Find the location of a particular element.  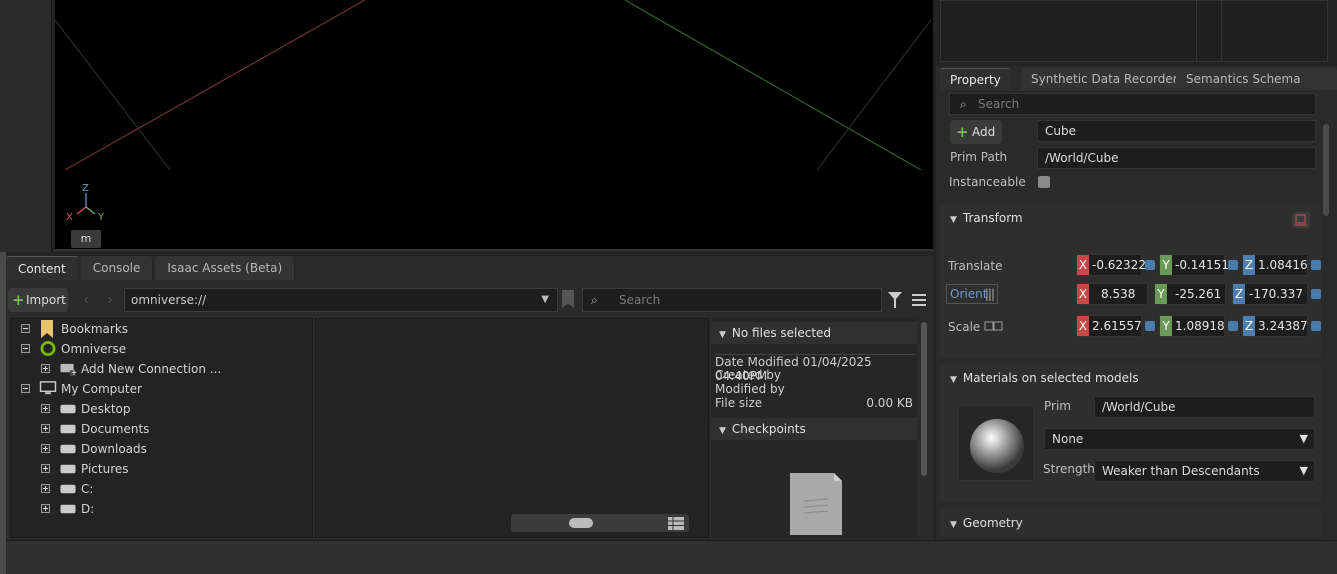

material-prim-field: /World/Cube is located at coordinates (1204, 407).